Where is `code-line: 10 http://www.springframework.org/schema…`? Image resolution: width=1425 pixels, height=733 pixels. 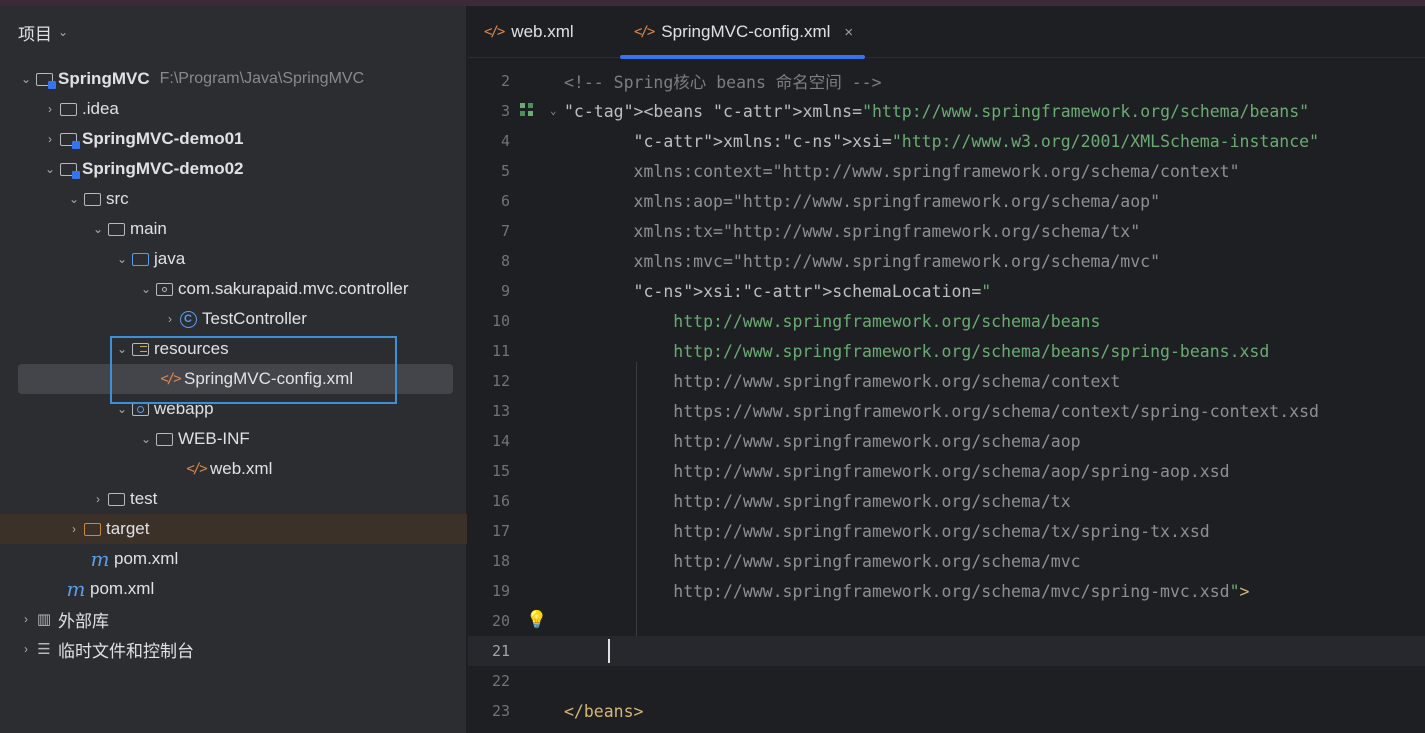
code-line: 10 http://www.springframework.org/schema… is located at coordinates (946, 321).